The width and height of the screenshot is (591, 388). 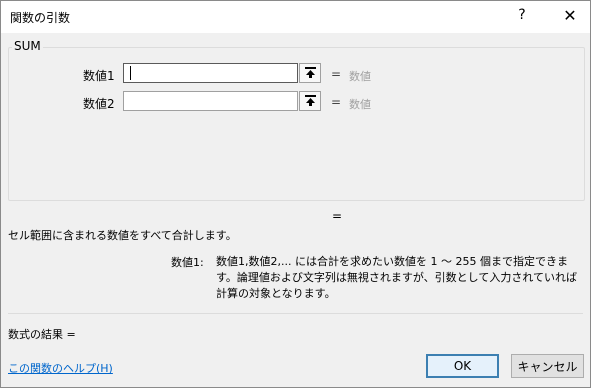 I want to click on arg1-input, so click(x=210, y=73).